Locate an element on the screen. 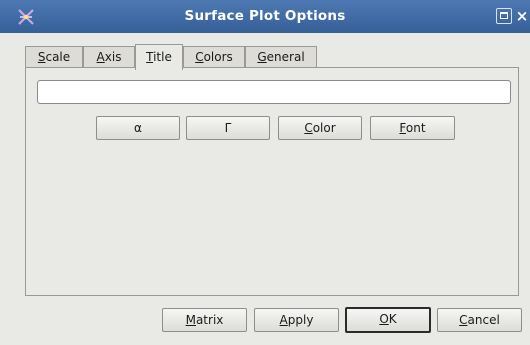  tab-colors-label-post: olors is located at coordinates (218, 57).